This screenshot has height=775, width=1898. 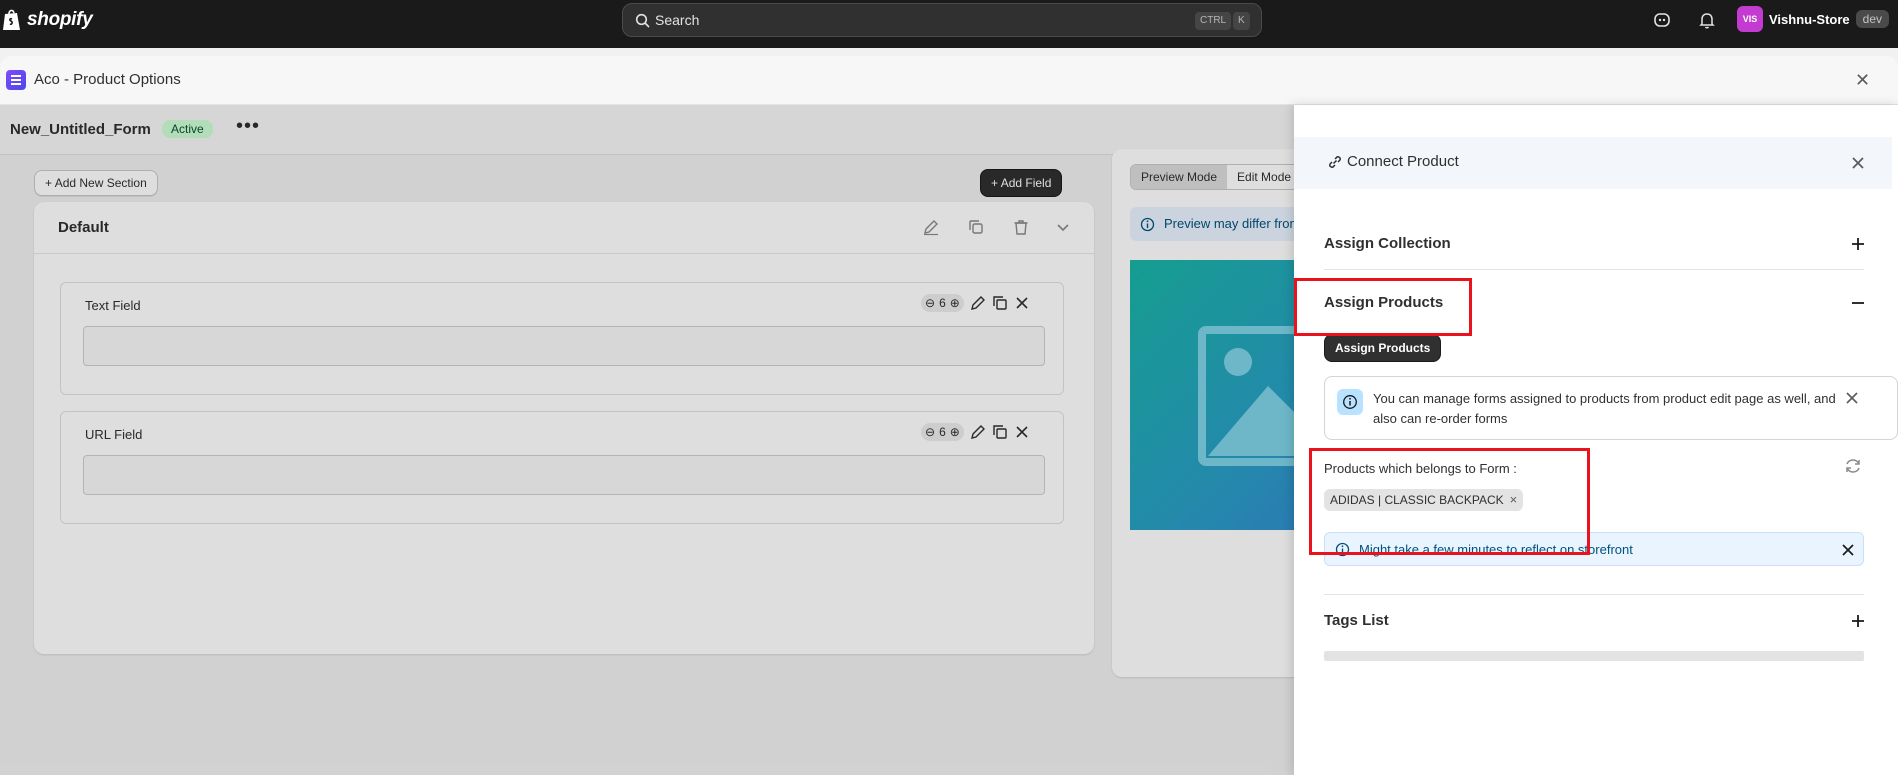 I want to click on assign-collection-title: Assign Collection, so click(x=1387, y=243).